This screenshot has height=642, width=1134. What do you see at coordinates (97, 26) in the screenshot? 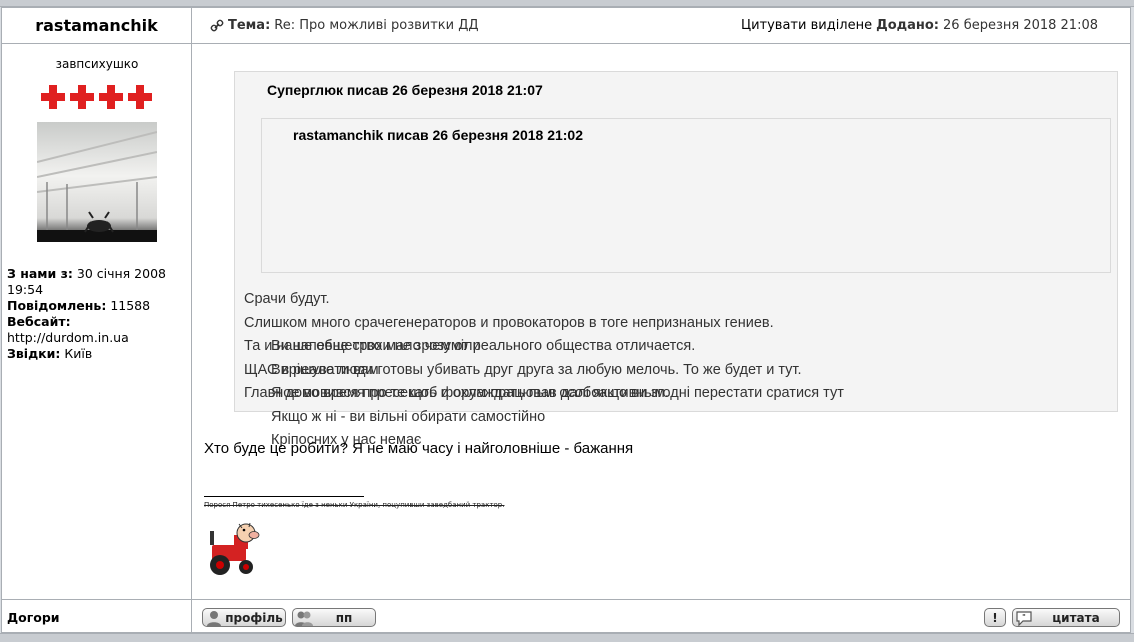
I see `post-author: rastamanchik` at bounding box center [97, 26].